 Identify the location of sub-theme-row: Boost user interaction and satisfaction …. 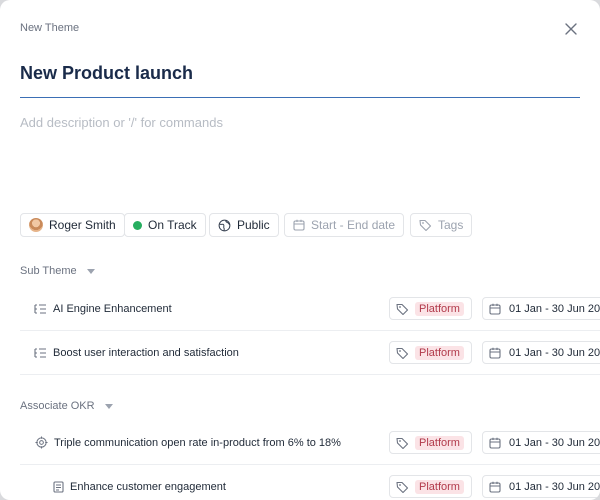
(310, 353).